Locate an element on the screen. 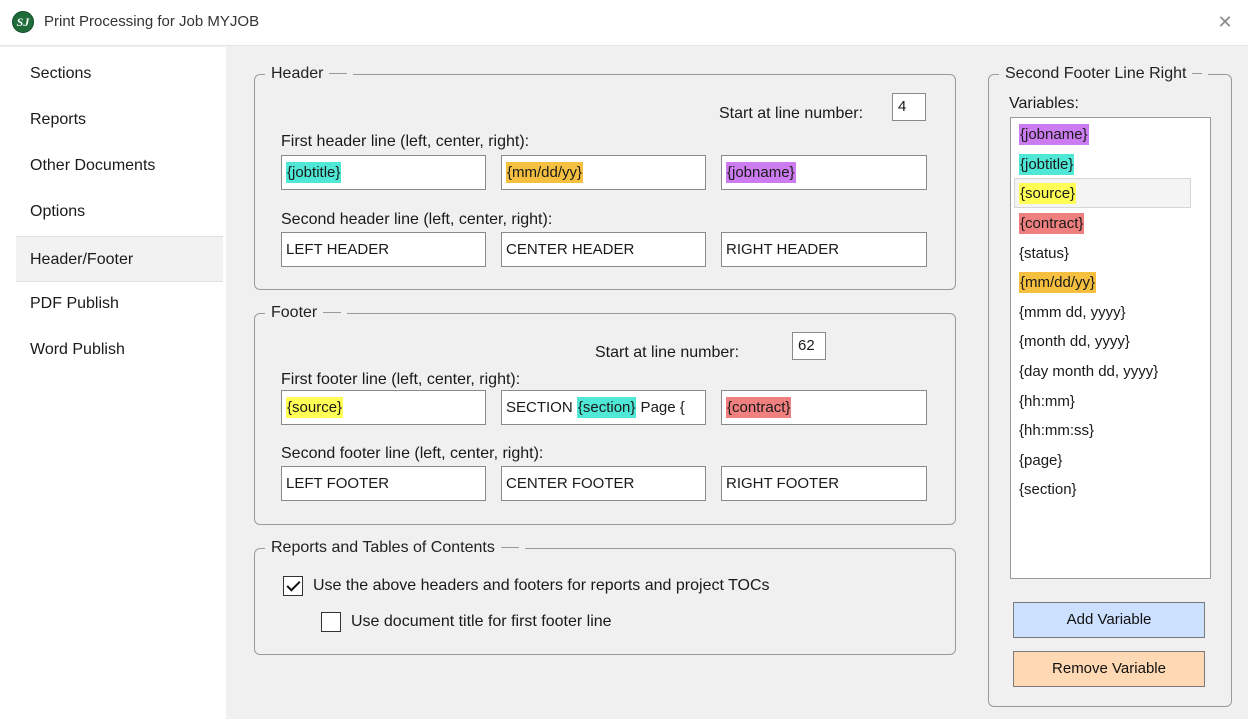 The image size is (1248, 719). first-header-line-label: First header line (left, center, right): is located at coordinates (405, 141).